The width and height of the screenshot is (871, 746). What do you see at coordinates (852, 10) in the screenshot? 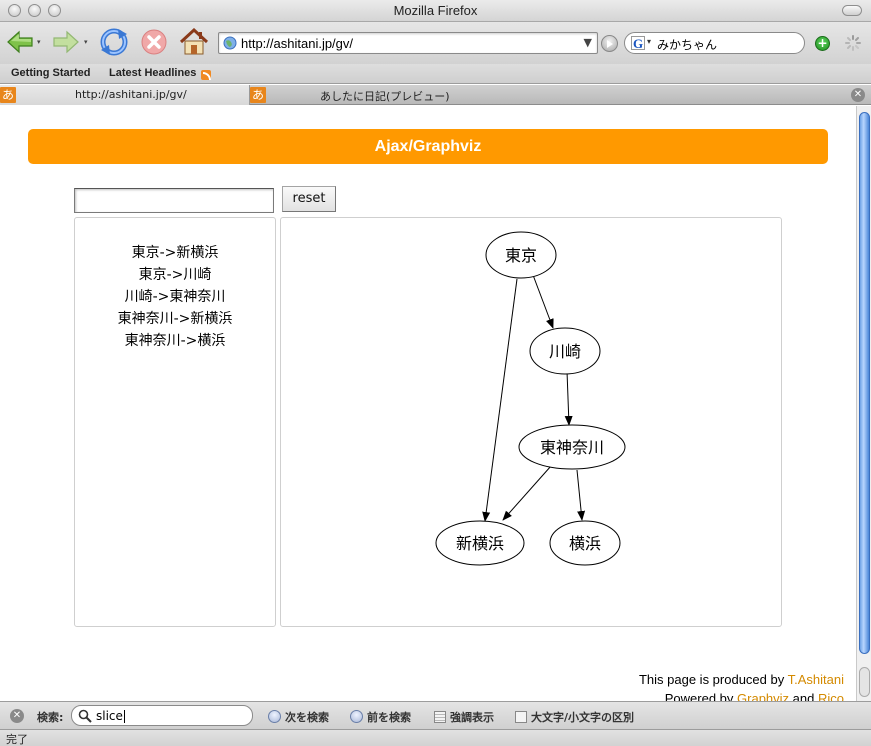
I see `toolbar-toggle-button` at bounding box center [852, 10].